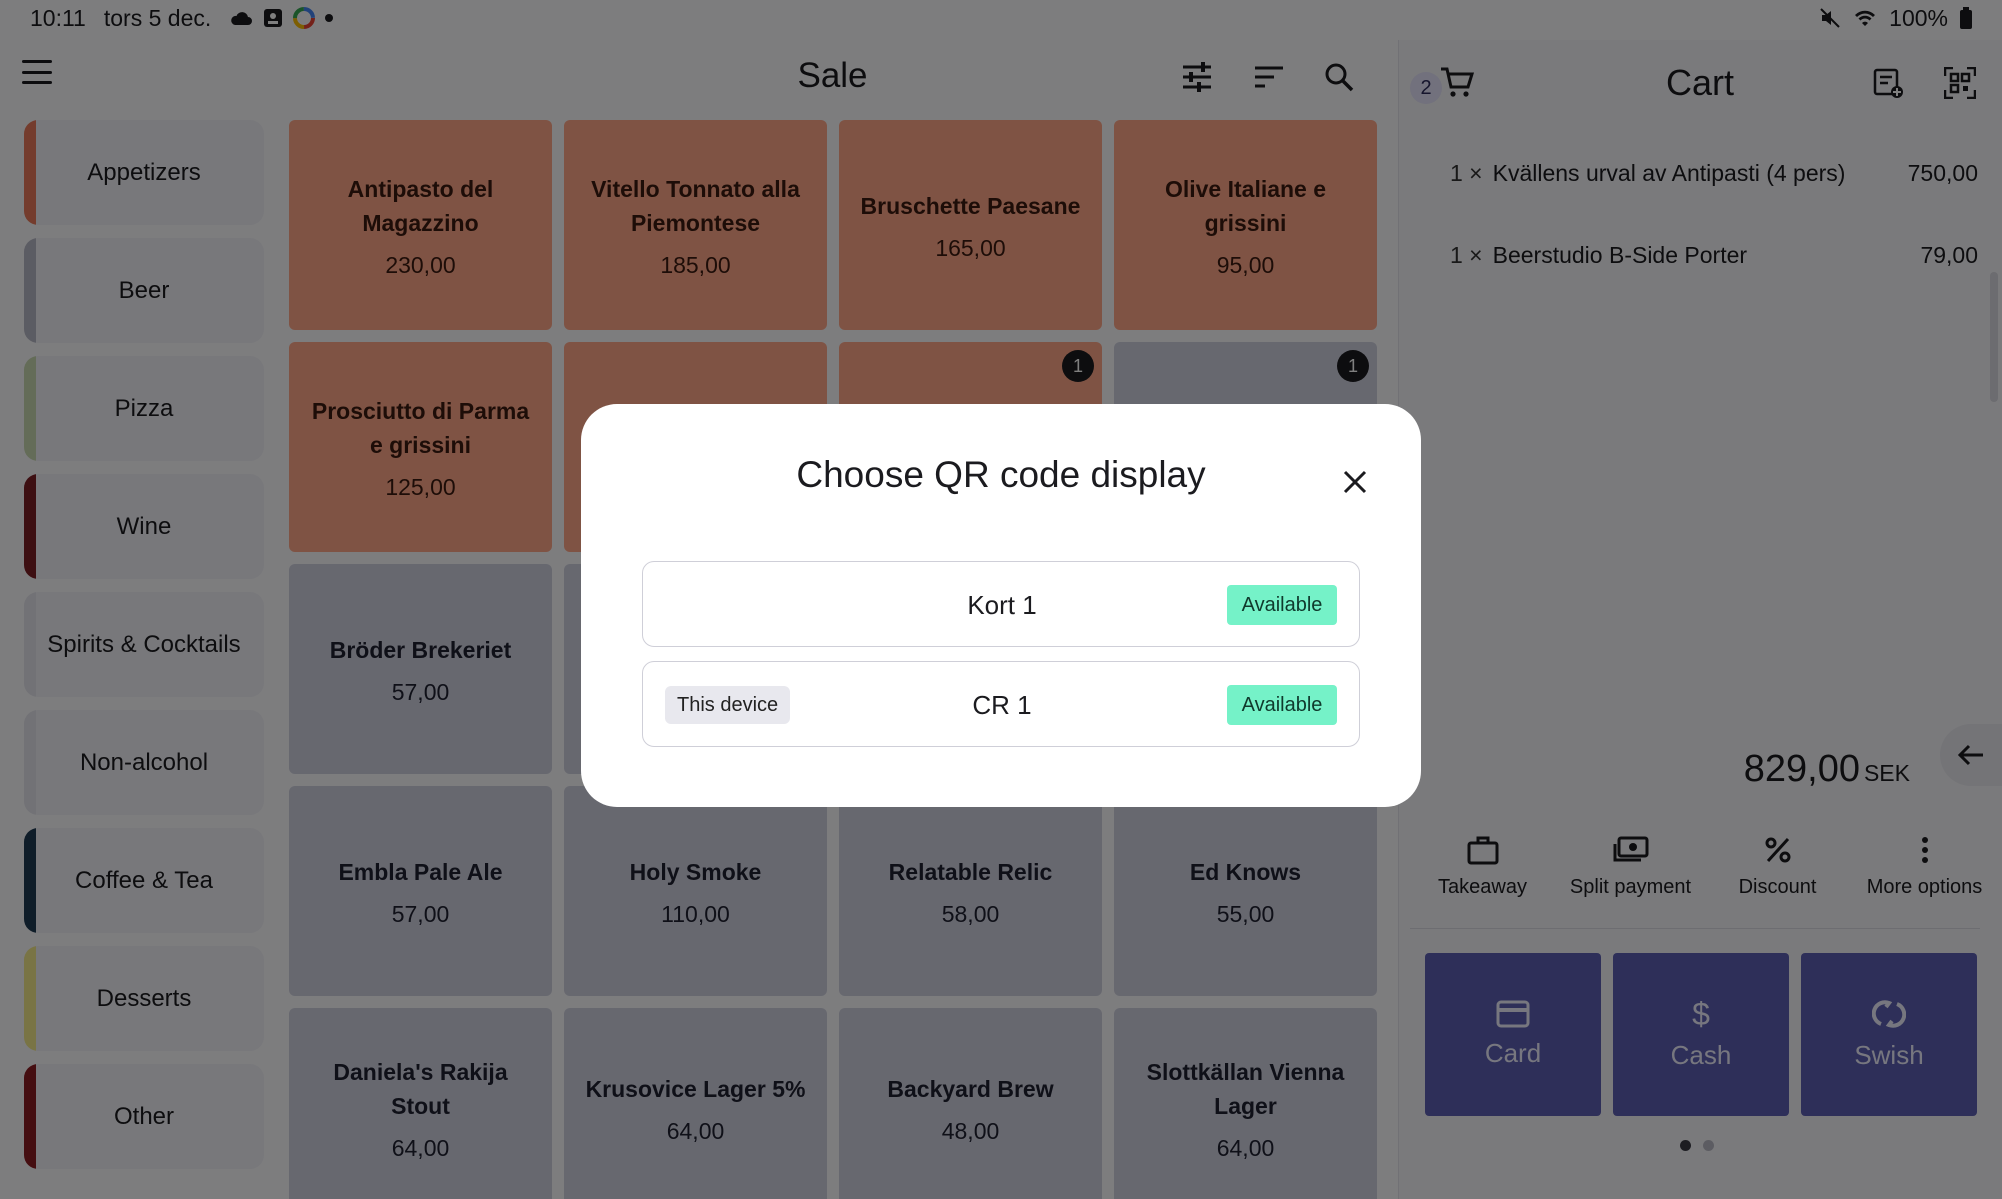 The width and height of the screenshot is (2002, 1199). I want to click on qr-display-option: Kort 1 Available, so click(1001, 604).